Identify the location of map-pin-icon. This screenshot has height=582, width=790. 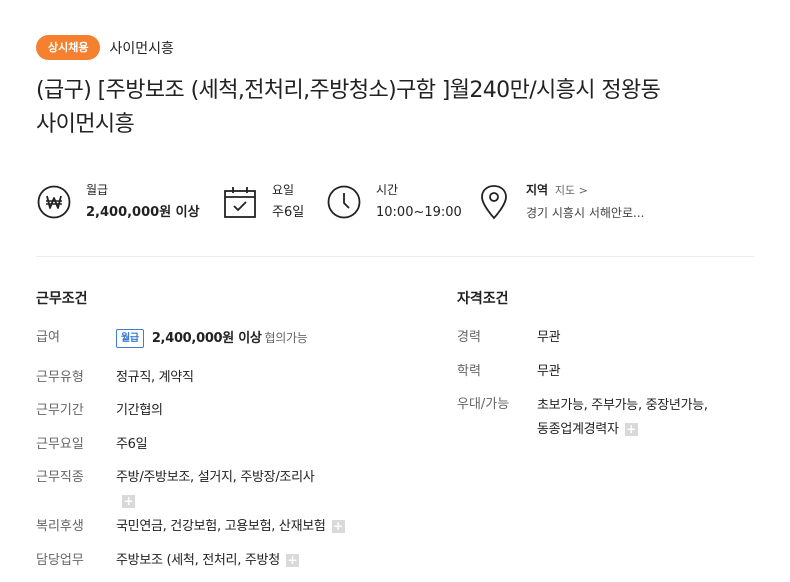
(494, 202).